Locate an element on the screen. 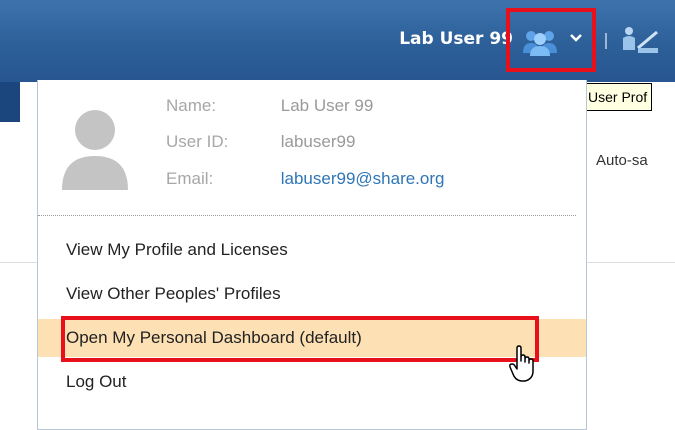  menu-item-view-other-profiles: View Other Peoples' Profiles is located at coordinates (312, 294).